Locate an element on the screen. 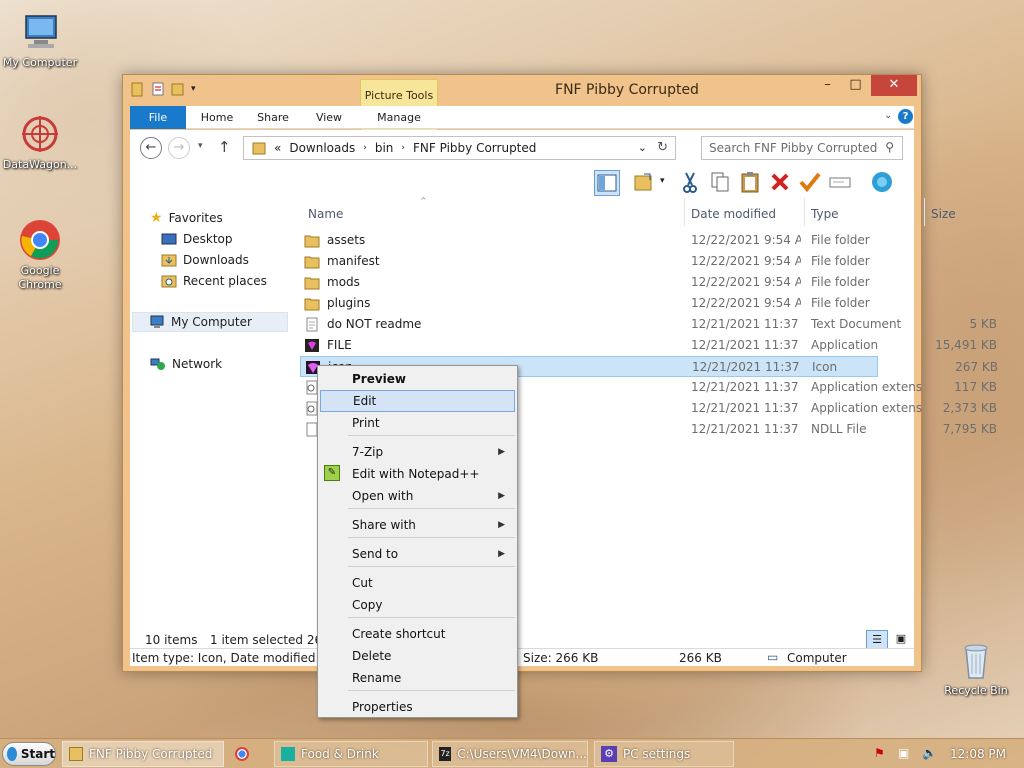 The height and width of the screenshot is (768, 1024). menu-item-label: Create shortcut is located at coordinates (399, 634).